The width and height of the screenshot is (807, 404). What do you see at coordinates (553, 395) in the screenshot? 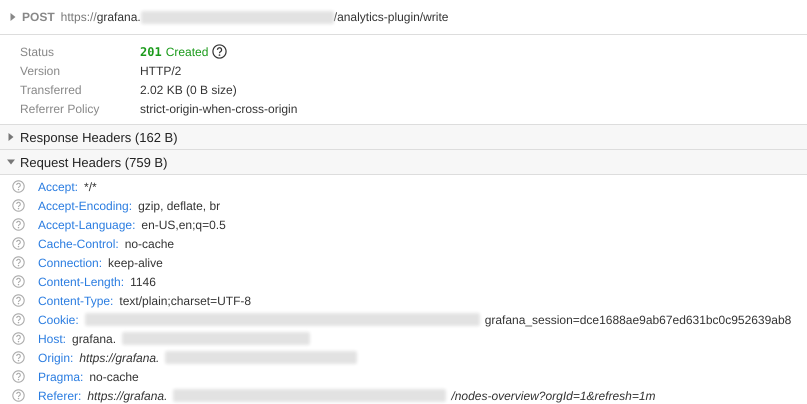
I see `header-value: /nodes-overview?orgId=1&refresh=1m` at bounding box center [553, 395].